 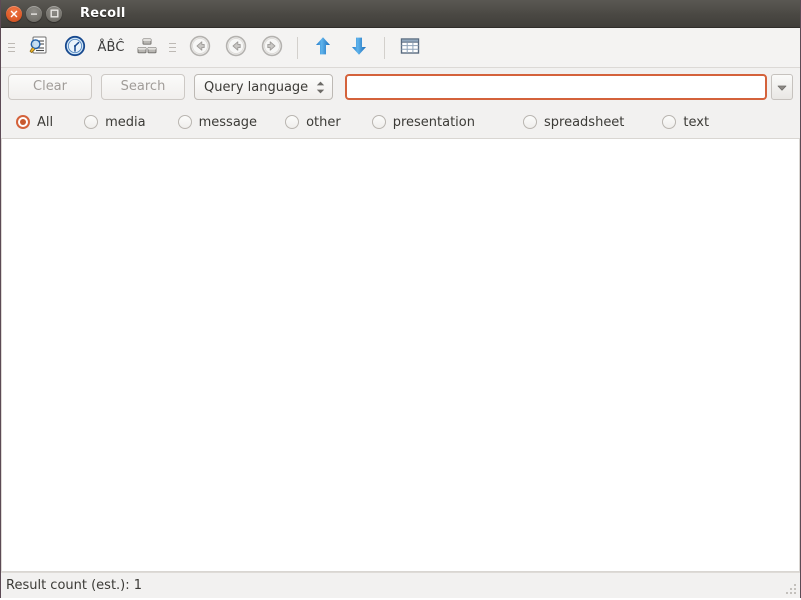 What do you see at coordinates (584, 122) in the screenshot?
I see `filter-radio-label: spreadsheet` at bounding box center [584, 122].